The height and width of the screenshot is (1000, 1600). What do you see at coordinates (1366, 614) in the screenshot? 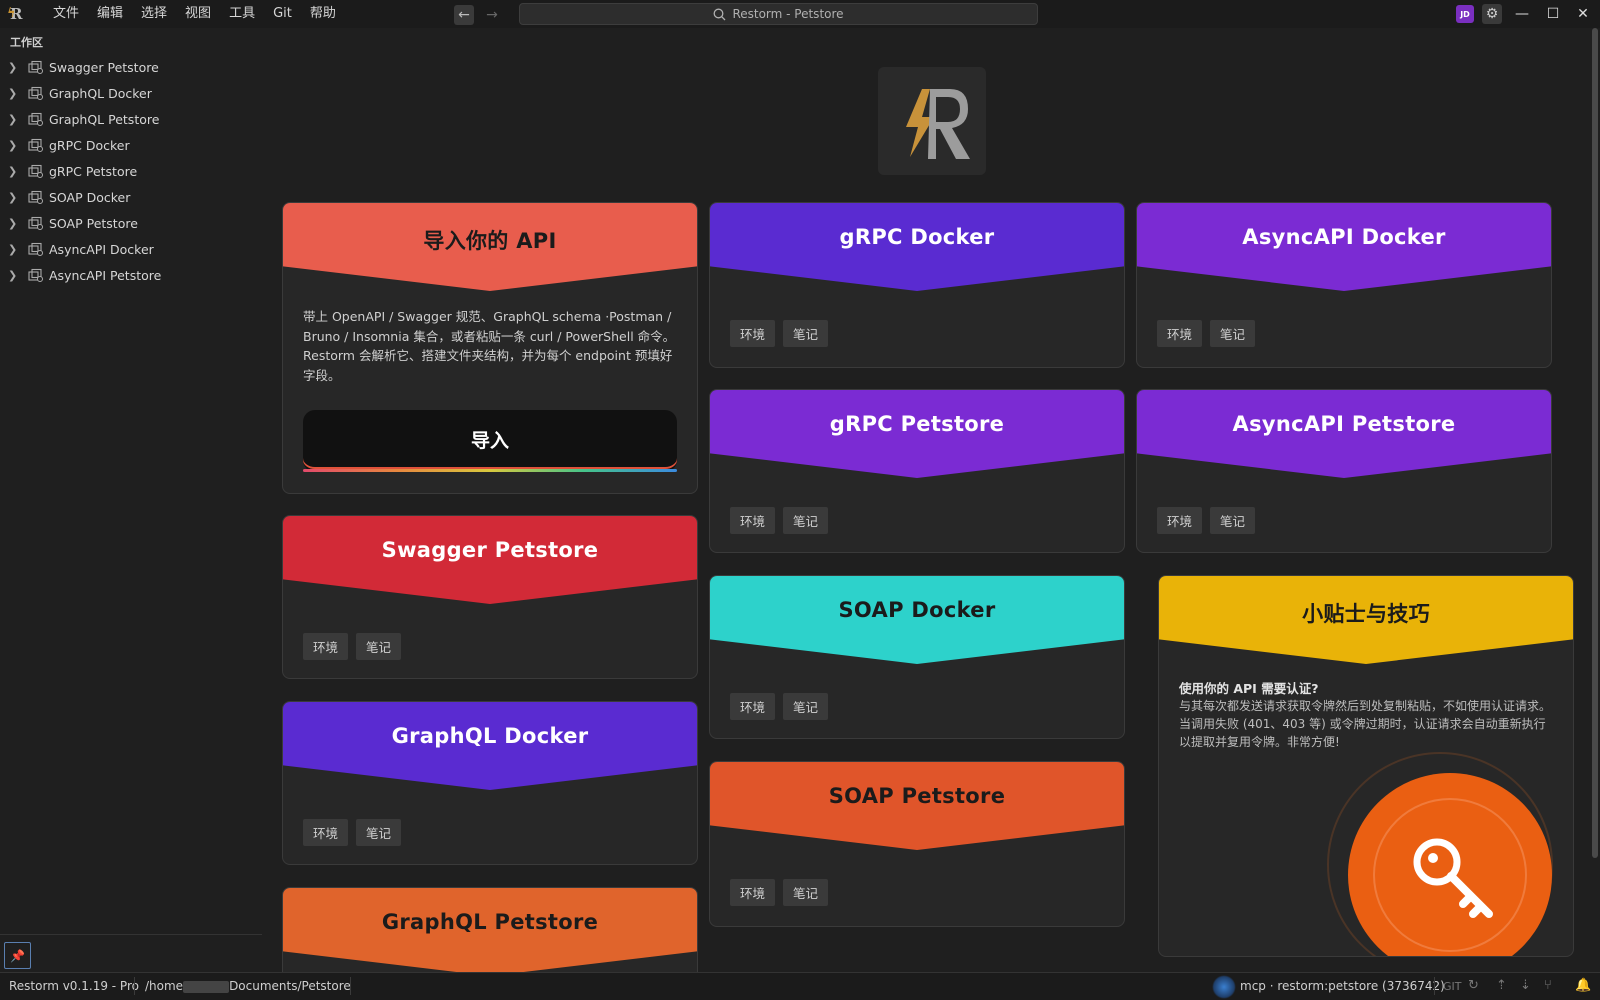
I see `tips-card-title: 小贴士与技巧` at bounding box center [1366, 614].